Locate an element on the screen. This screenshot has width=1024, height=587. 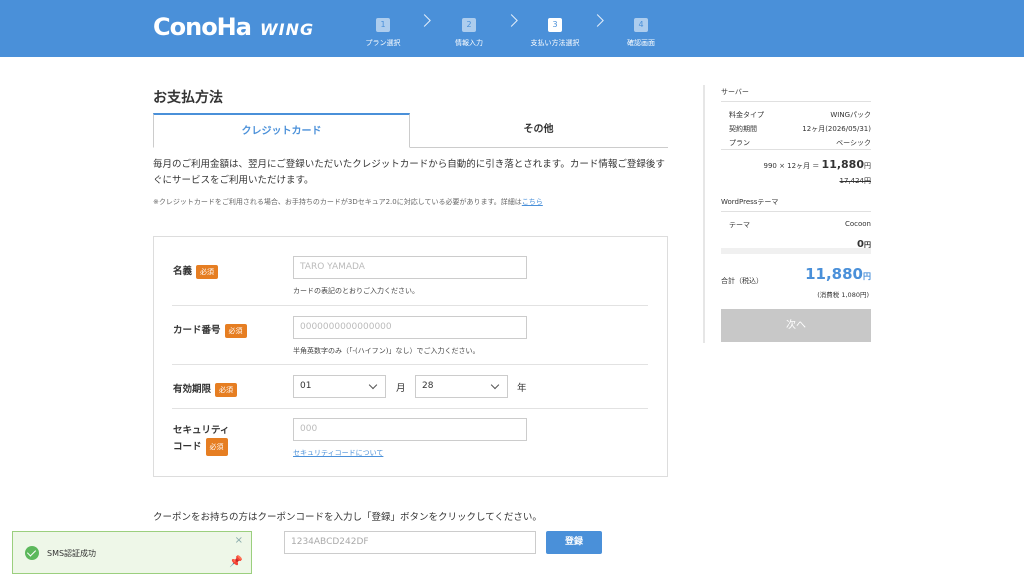
step-3: 3 支払い方法選択 is located at coordinates (555, 30).